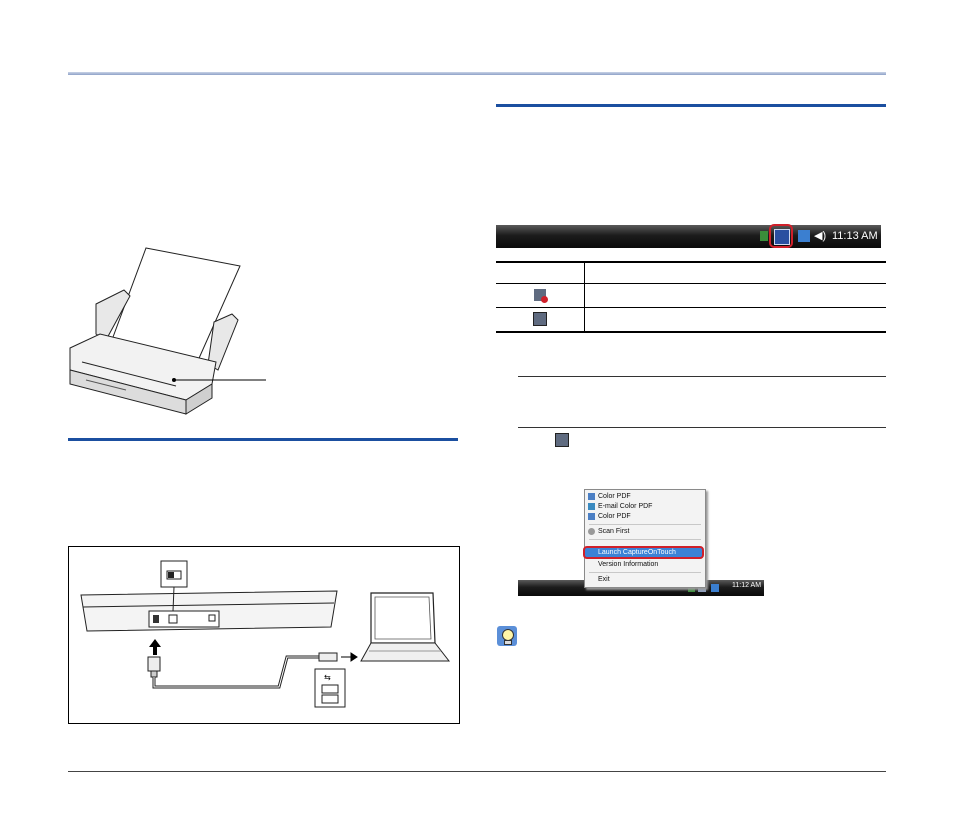  Describe the element at coordinates (477, 73) in the screenshot. I see `header-rule` at that location.